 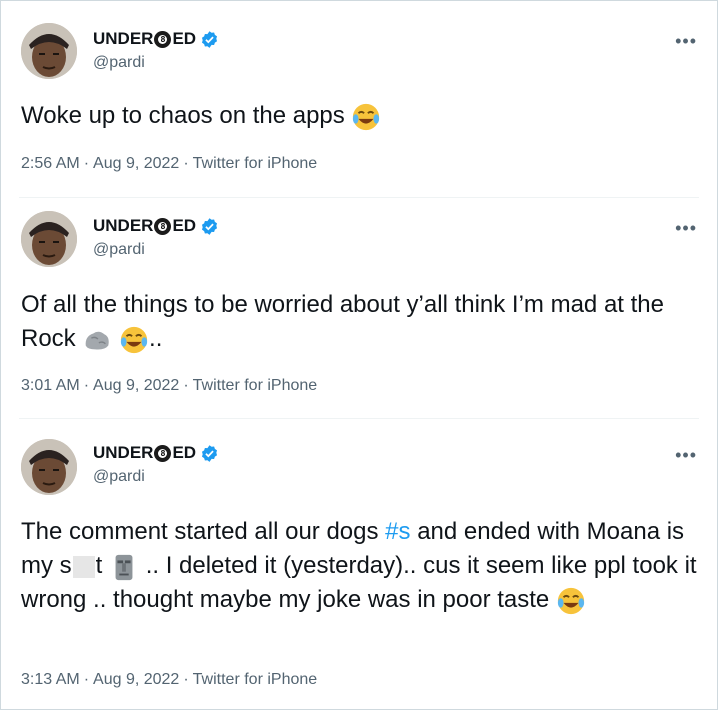 I want to click on tweet-text: Woke up to chaos on the apps, so click(x=361, y=116).